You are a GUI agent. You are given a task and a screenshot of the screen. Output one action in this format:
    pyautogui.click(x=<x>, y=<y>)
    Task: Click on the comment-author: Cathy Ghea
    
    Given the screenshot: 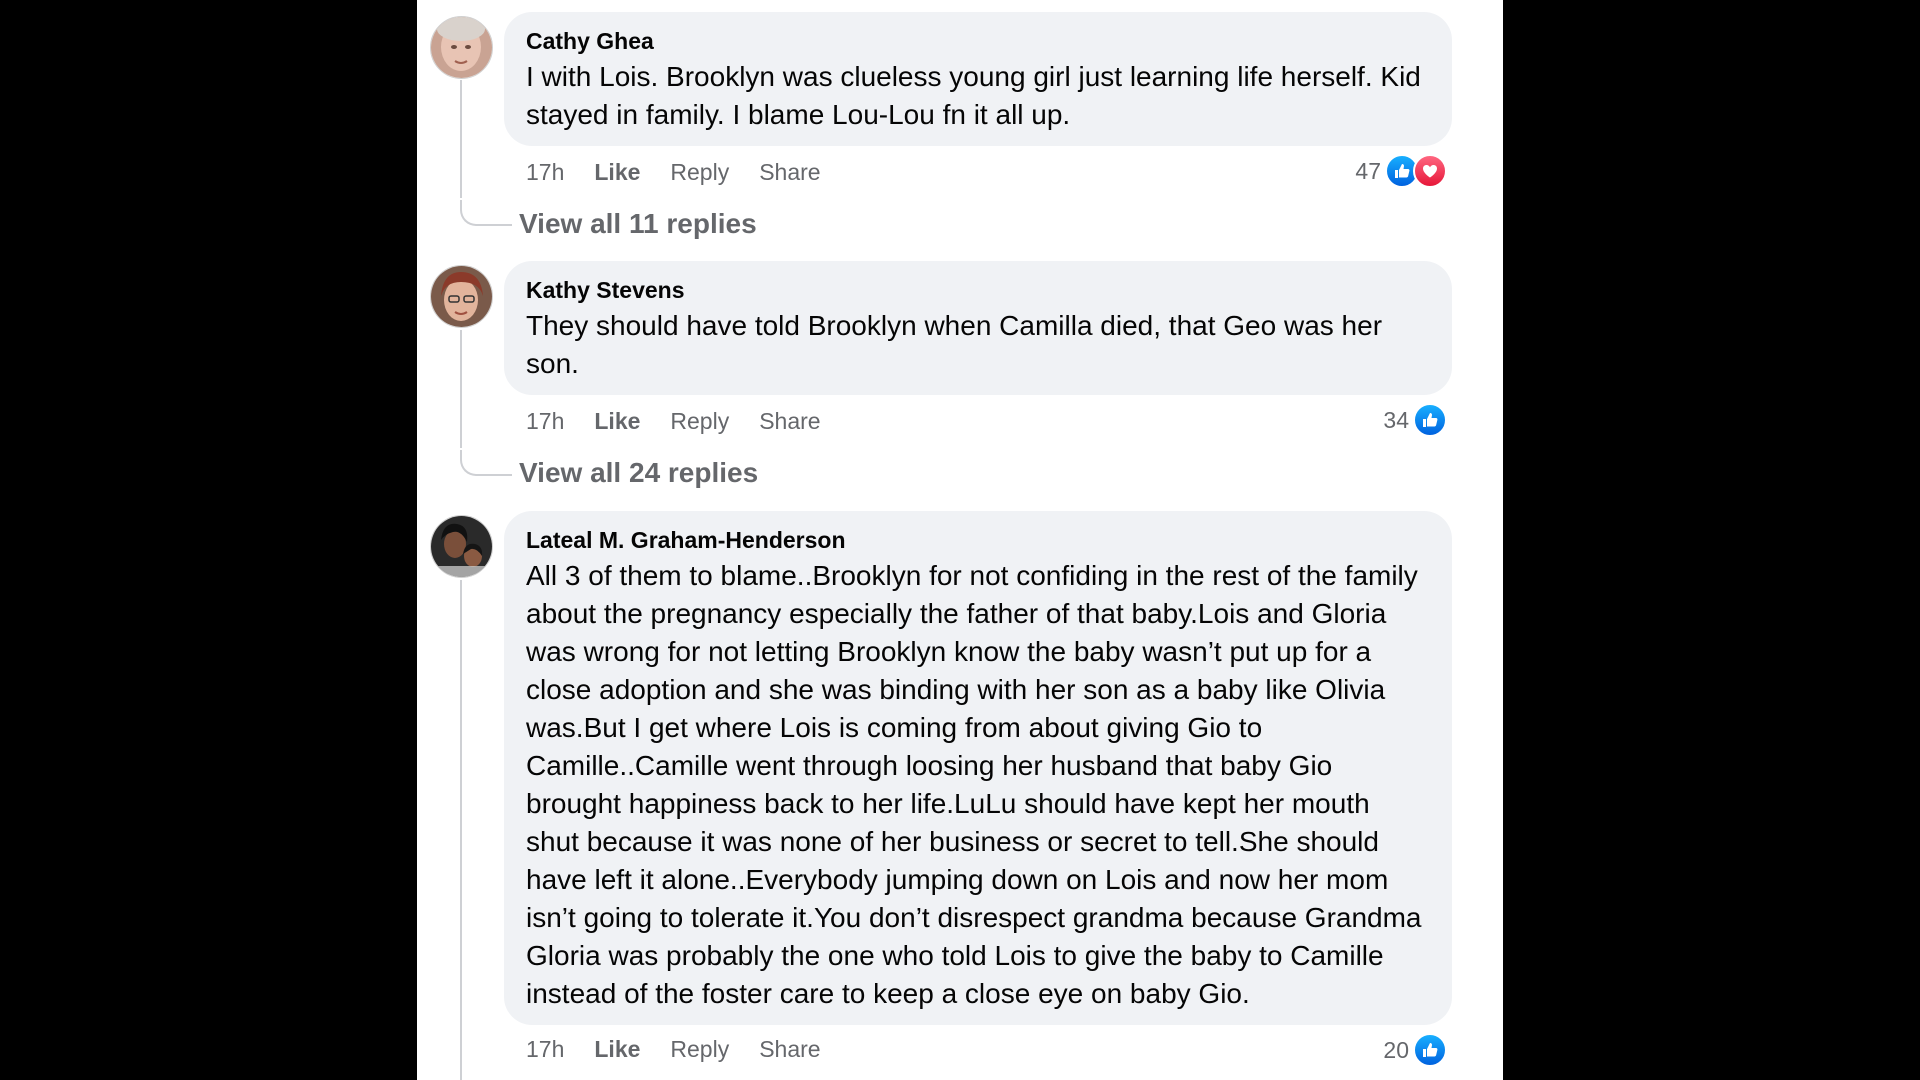 What is the action you would take?
    pyautogui.click(x=978, y=41)
    